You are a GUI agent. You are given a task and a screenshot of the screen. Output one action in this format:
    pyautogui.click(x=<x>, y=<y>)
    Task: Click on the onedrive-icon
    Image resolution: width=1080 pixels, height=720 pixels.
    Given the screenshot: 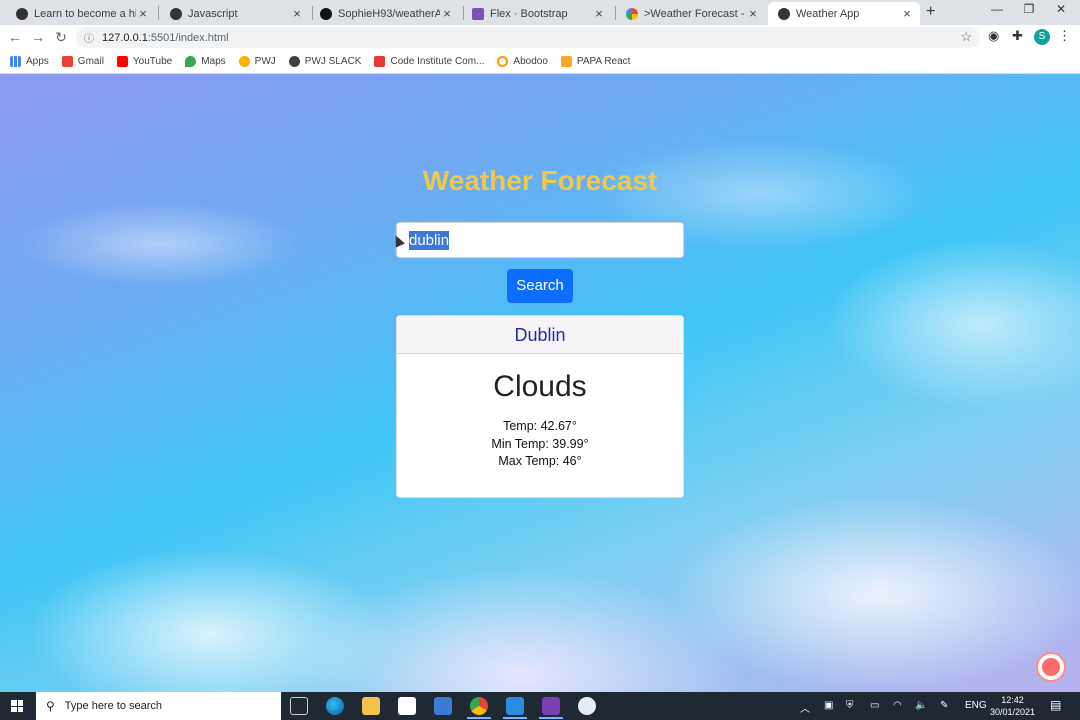 What is the action you would take?
    pyautogui.click(x=587, y=706)
    